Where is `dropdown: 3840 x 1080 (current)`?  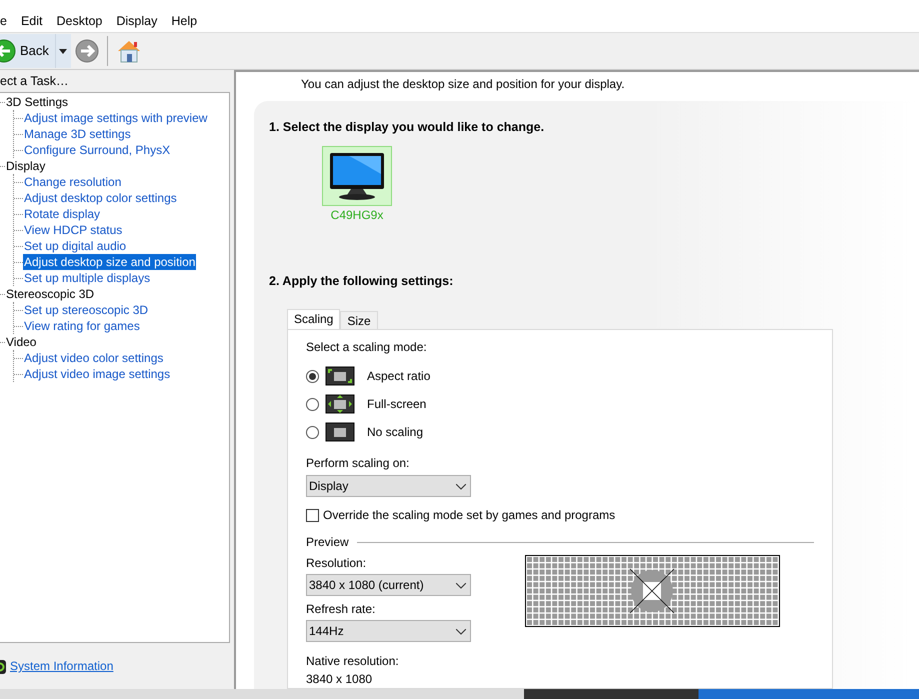 dropdown: 3840 x 1080 (current) is located at coordinates (388, 585).